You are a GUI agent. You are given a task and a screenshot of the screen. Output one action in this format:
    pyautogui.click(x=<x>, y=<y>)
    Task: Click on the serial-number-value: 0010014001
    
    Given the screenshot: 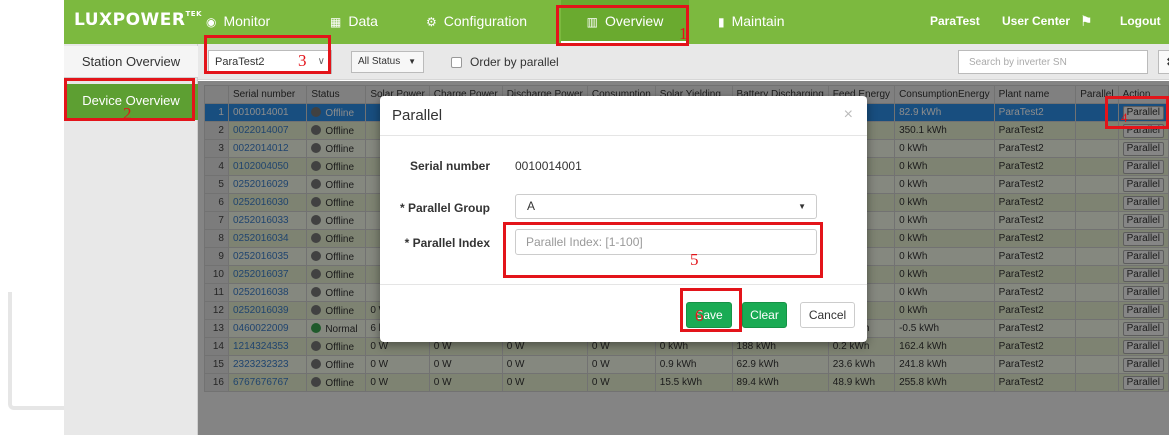 What is the action you would take?
    pyautogui.click(x=548, y=166)
    